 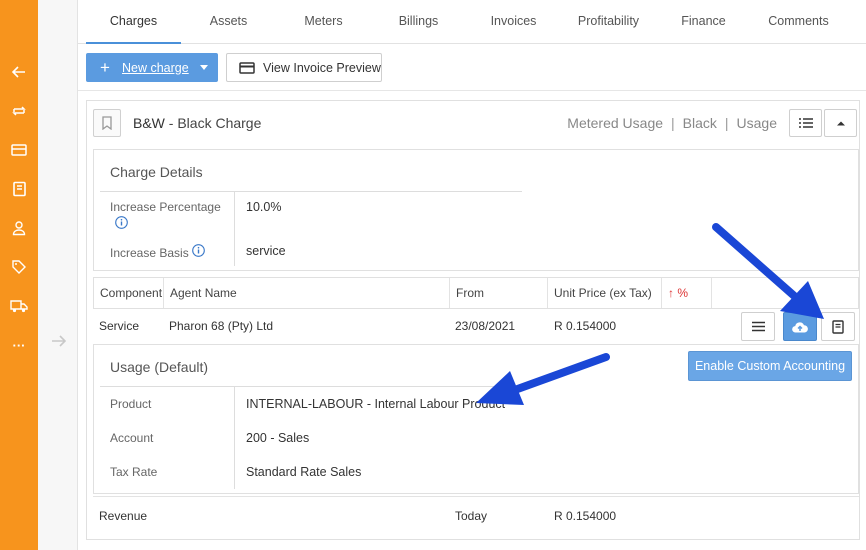 I want to click on new-charge-button: + New charge, so click(x=152, y=67).